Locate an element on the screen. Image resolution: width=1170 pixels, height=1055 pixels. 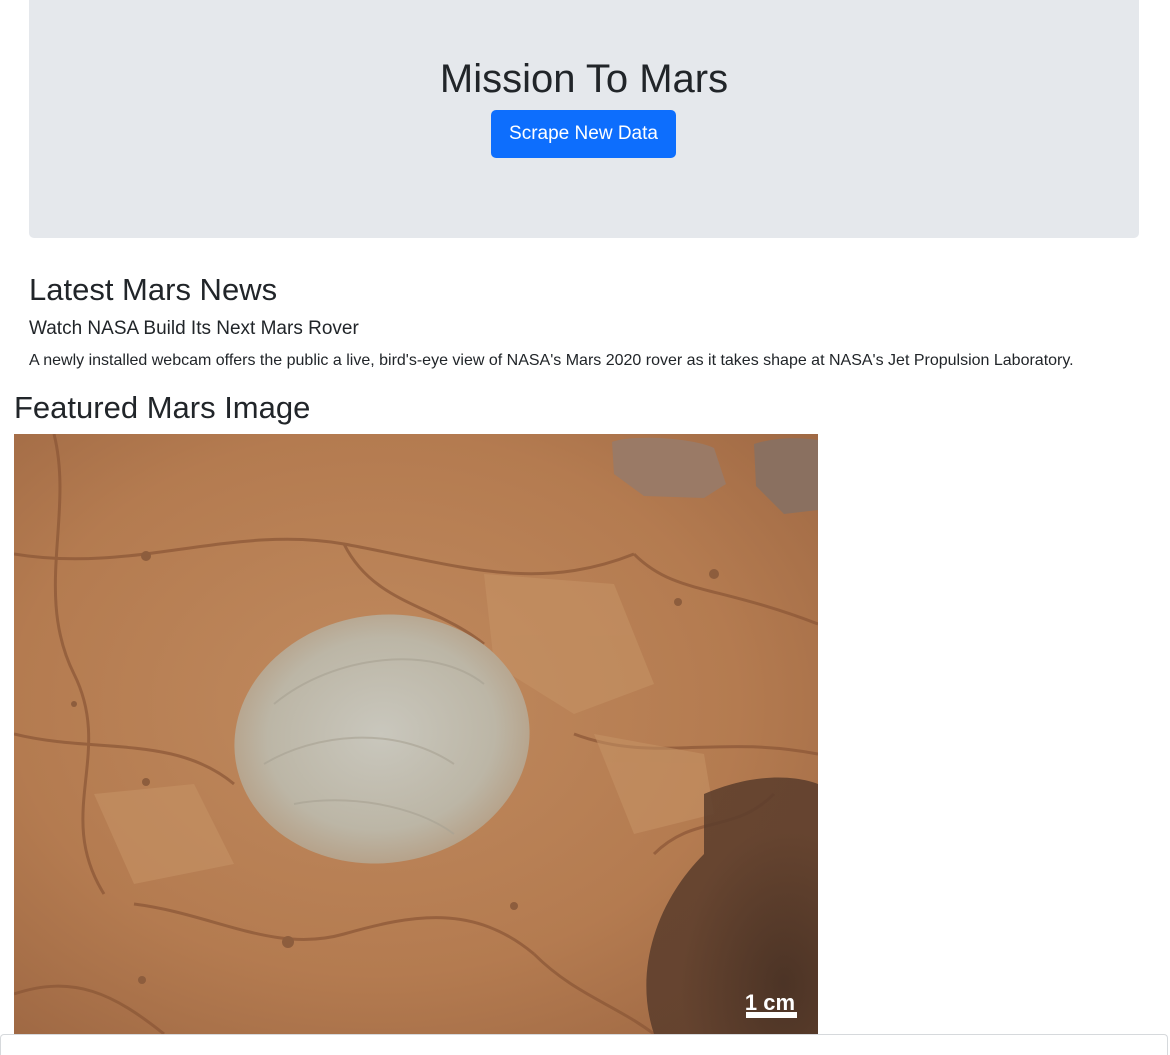
scrape-new-data-button: Scrape New Data is located at coordinates (583, 134).